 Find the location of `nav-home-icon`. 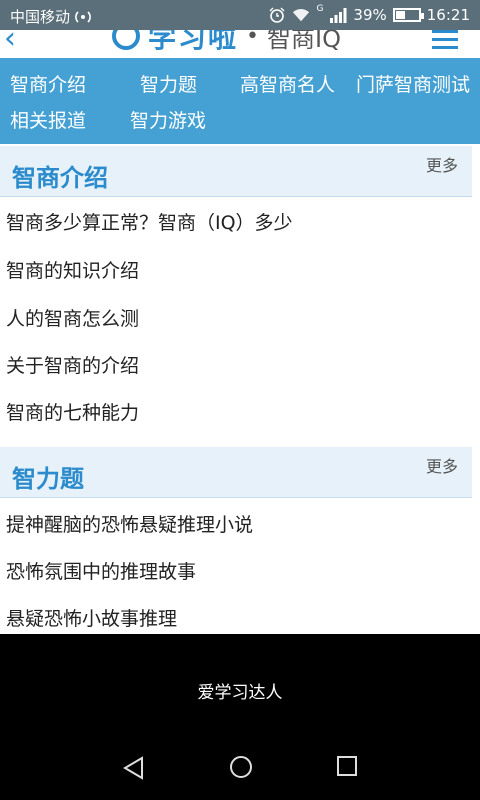

nav-home-icon is located at coordinates (241, 767).